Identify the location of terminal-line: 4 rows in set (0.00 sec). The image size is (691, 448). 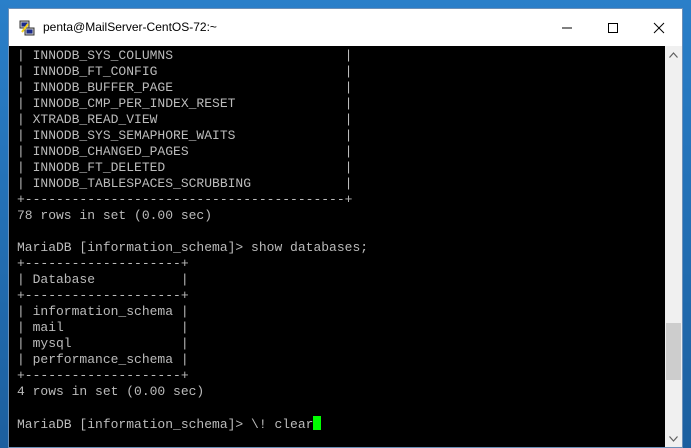
(111, 391).